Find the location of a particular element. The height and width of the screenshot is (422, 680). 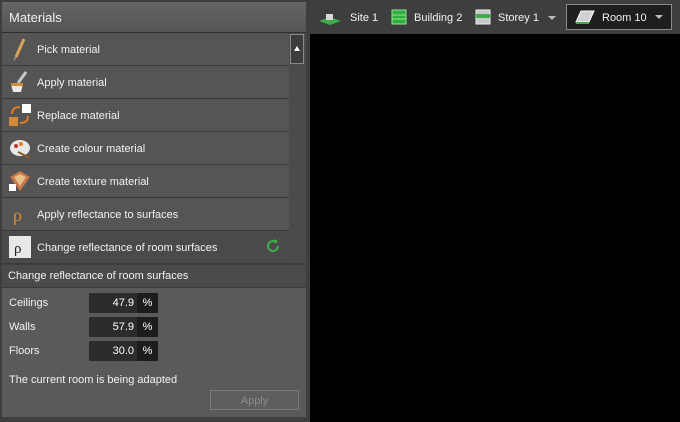

materials-title: Materials is located at coordinates (35, 17).